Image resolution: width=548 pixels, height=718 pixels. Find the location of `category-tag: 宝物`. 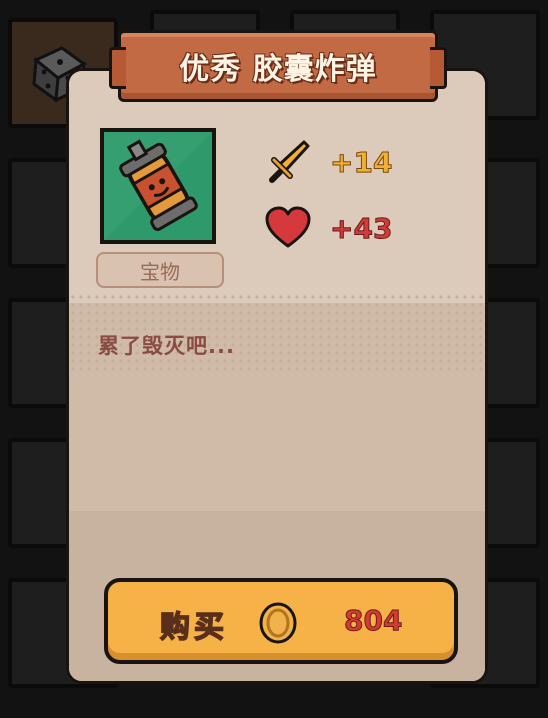

category-tag: 宝物 is located at coordinates (160, 270).